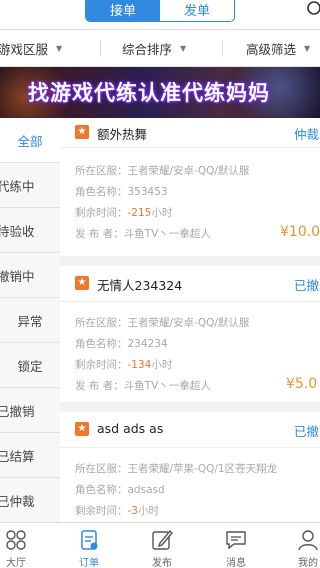 Image resolution: width=320 pixels, height=568 pixels. I want to click on order-role-row: 角色名称：234234, so click(121, 344).